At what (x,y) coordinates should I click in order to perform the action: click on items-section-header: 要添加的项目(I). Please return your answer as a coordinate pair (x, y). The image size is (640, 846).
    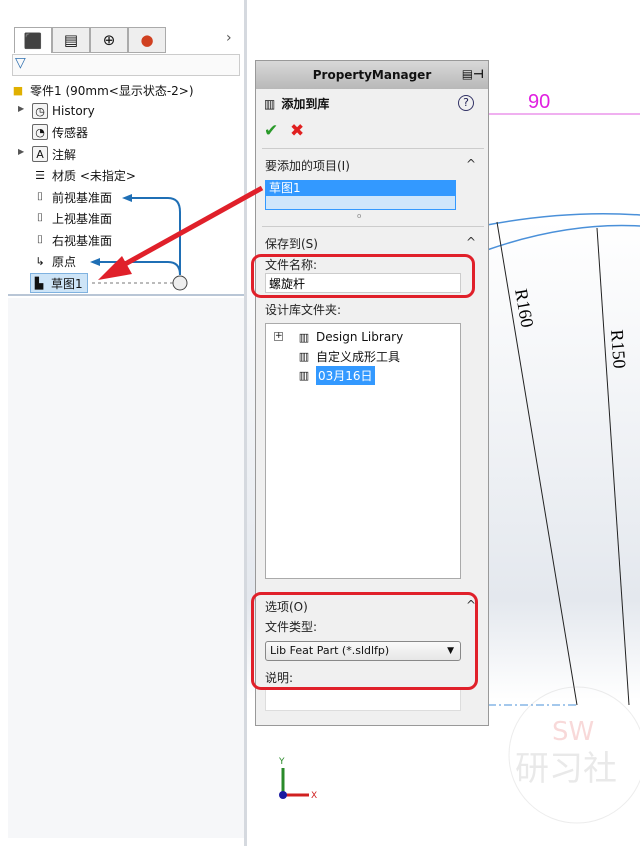
    Looking at the image, I should click on (307, 165).